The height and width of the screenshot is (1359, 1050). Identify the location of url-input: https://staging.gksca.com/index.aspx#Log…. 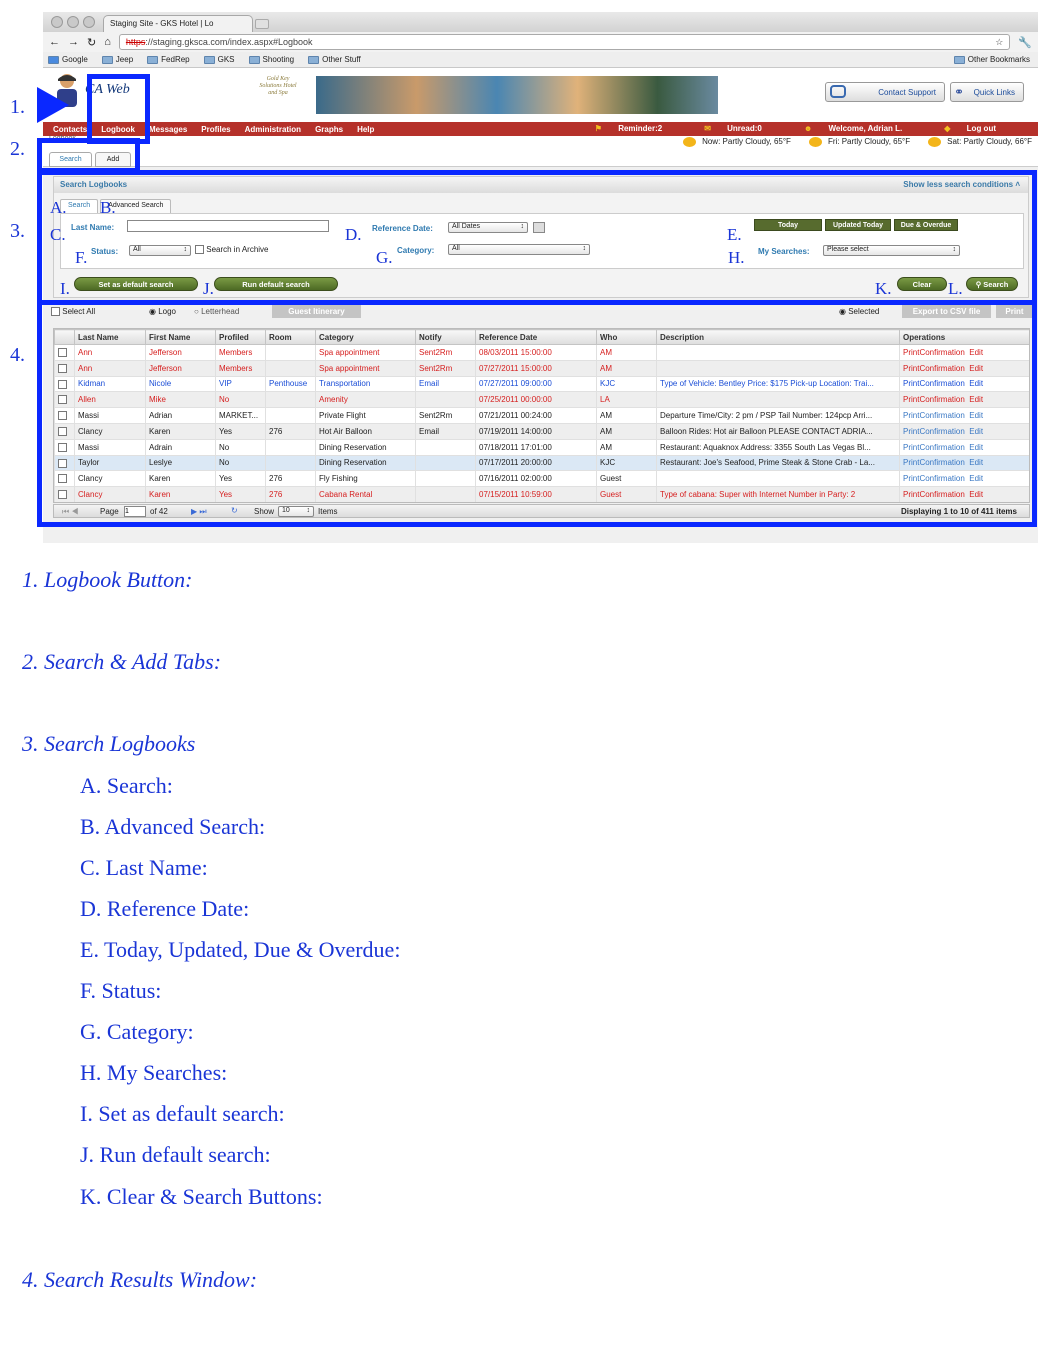
(564, 42).